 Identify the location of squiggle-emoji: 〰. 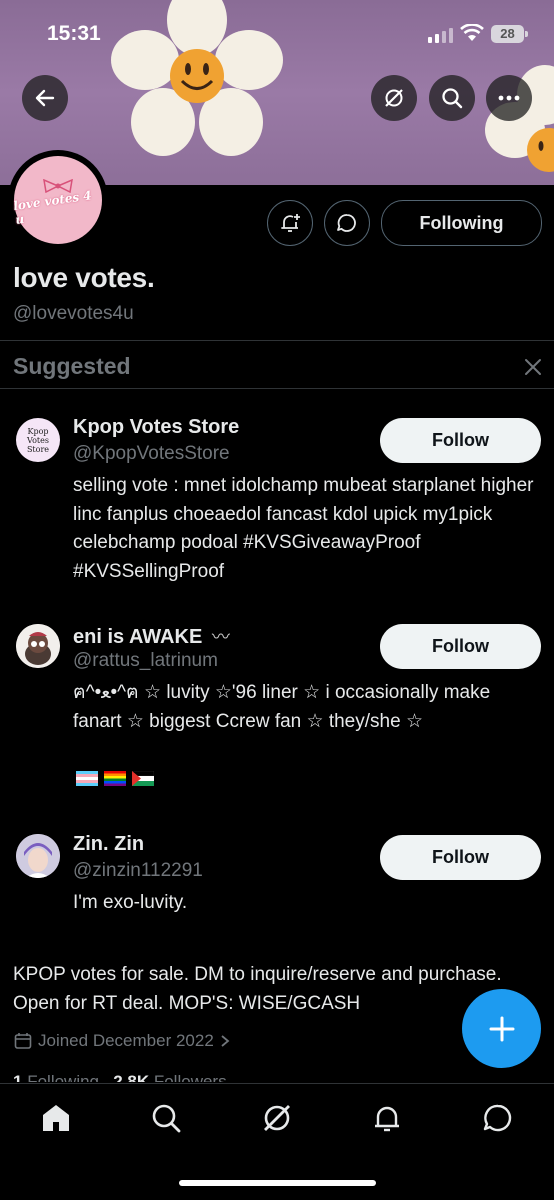
(220, 637).